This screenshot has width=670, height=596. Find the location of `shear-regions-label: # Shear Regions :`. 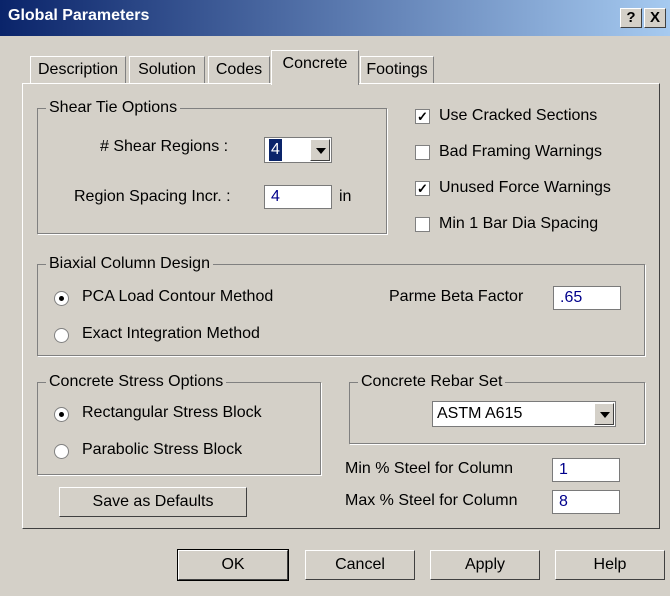

shear-regions-label: # Shear Regions : is located at coordinates (164, 146).